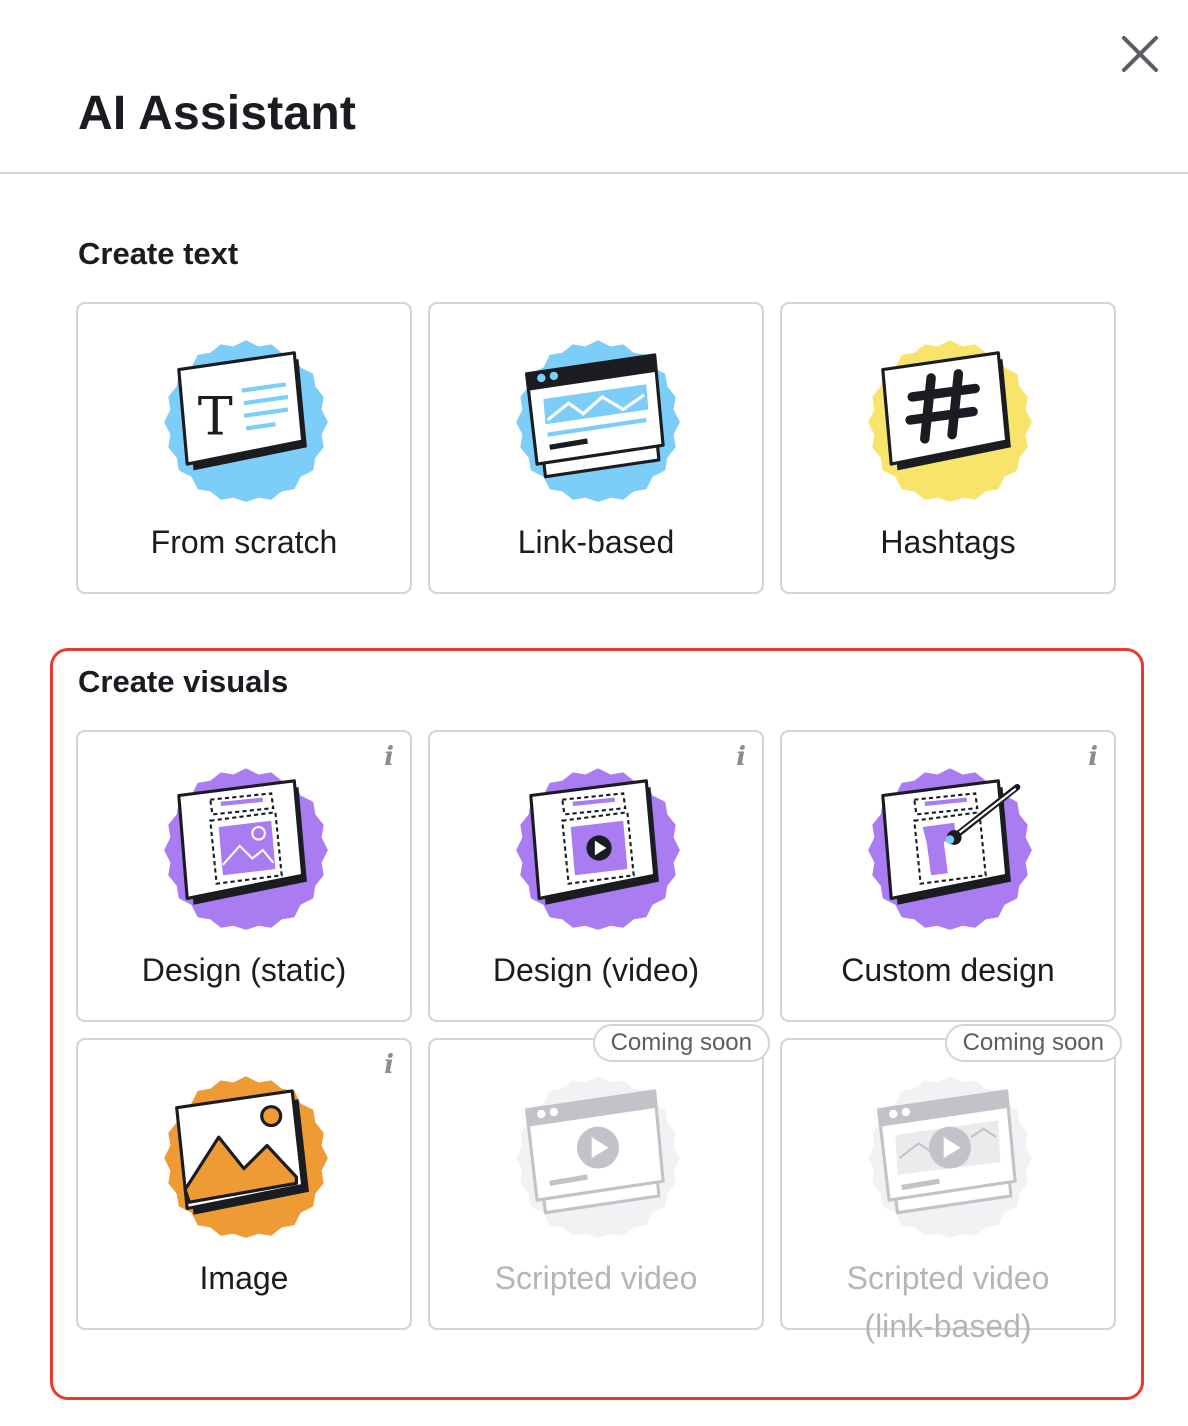 The image size is (1188, 1426). I want to click on card-label: Scripted video (link-based), so click(948, 1302).